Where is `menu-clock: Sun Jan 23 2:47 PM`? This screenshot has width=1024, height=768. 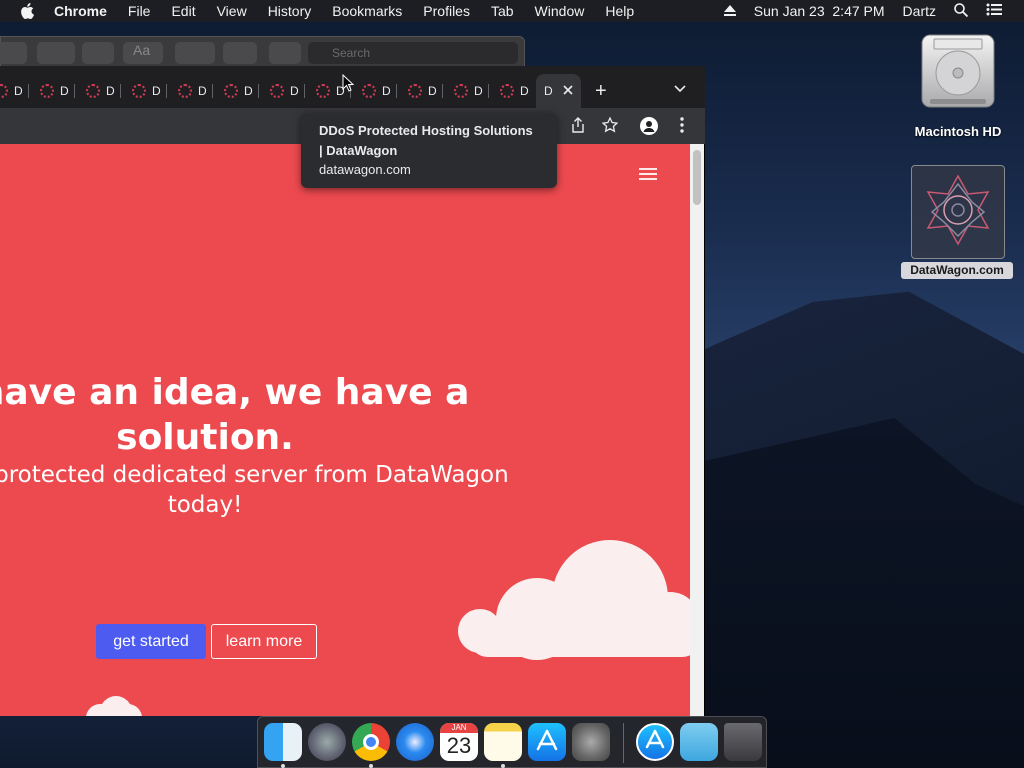 menu-clock: Sun Jan 23 2:47 PM is located at coordinates (819, 11).